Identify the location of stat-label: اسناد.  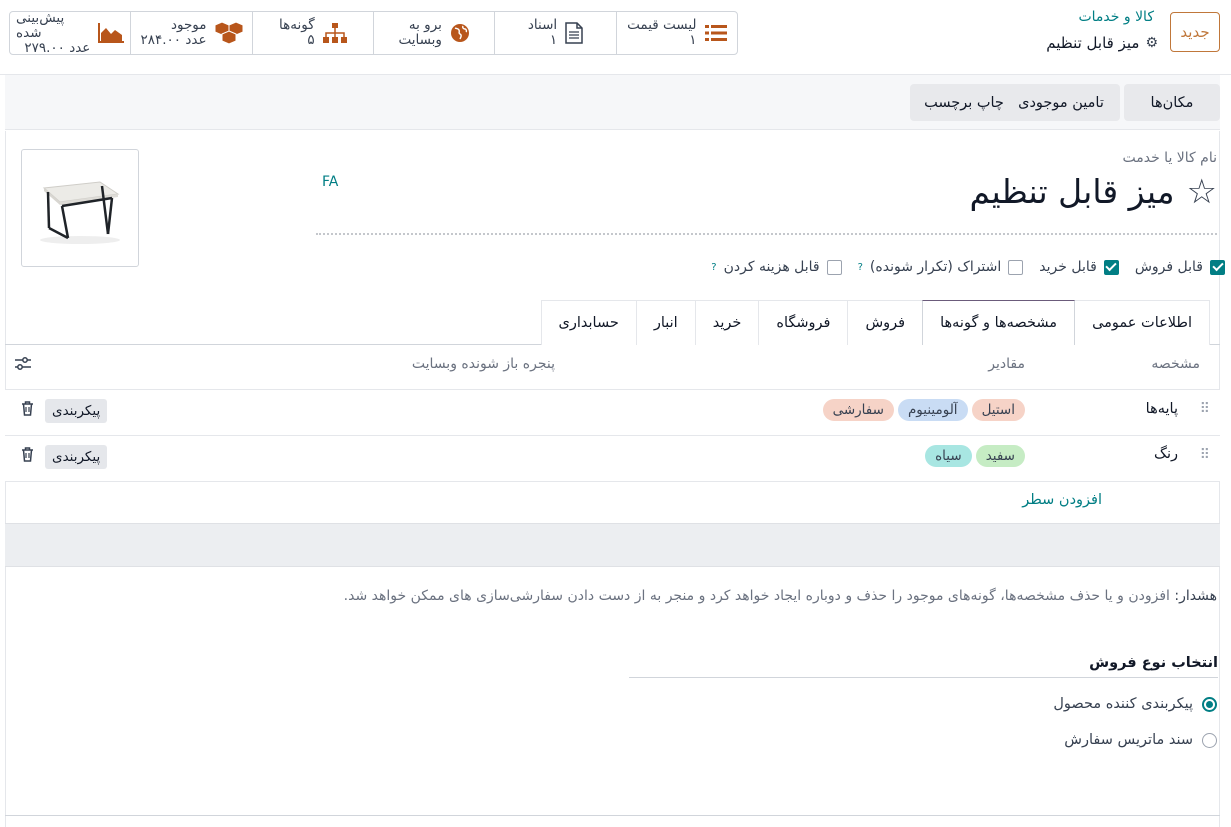
(542, 25).